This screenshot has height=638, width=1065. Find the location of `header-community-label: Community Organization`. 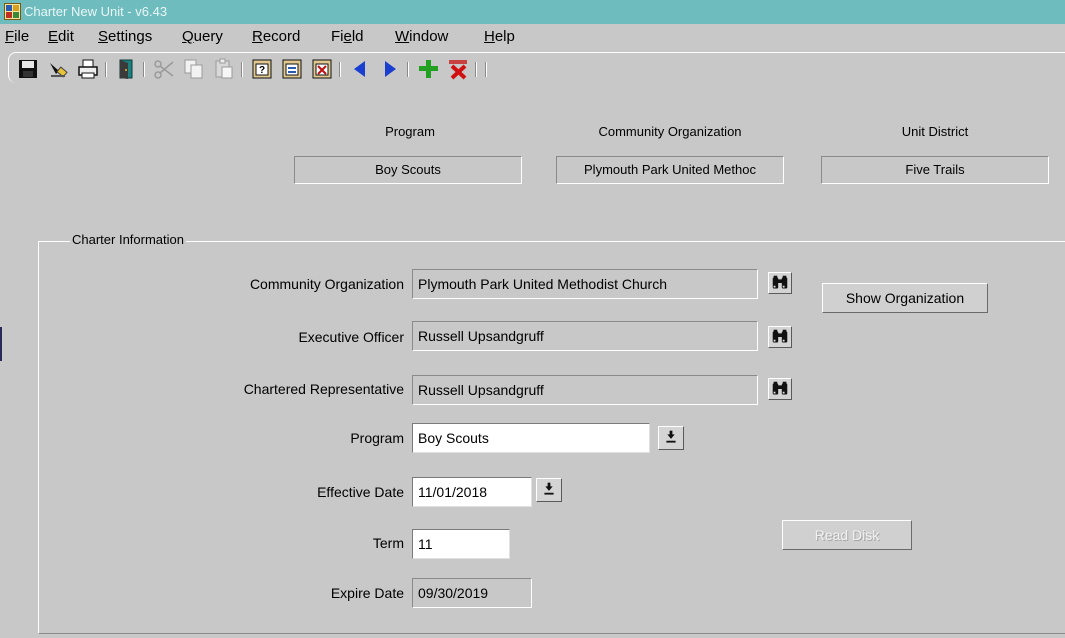

header-community-label: Community Organization is located at coordinates (670, 131).